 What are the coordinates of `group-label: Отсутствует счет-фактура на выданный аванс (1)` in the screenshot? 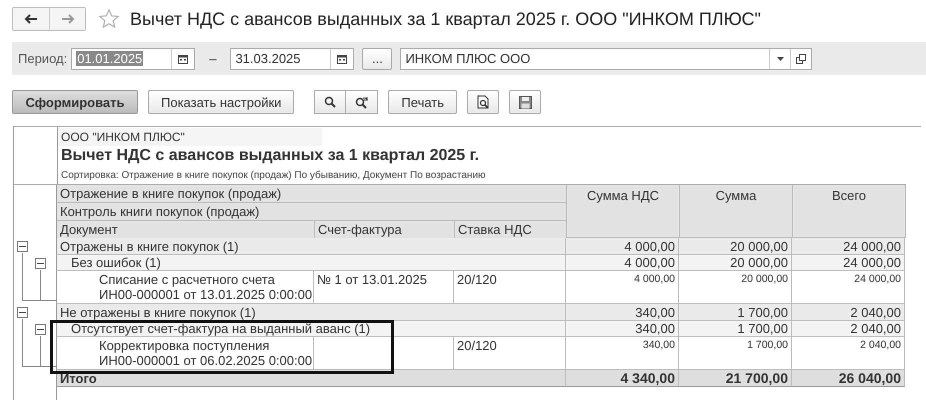 It's located at (311, 329).